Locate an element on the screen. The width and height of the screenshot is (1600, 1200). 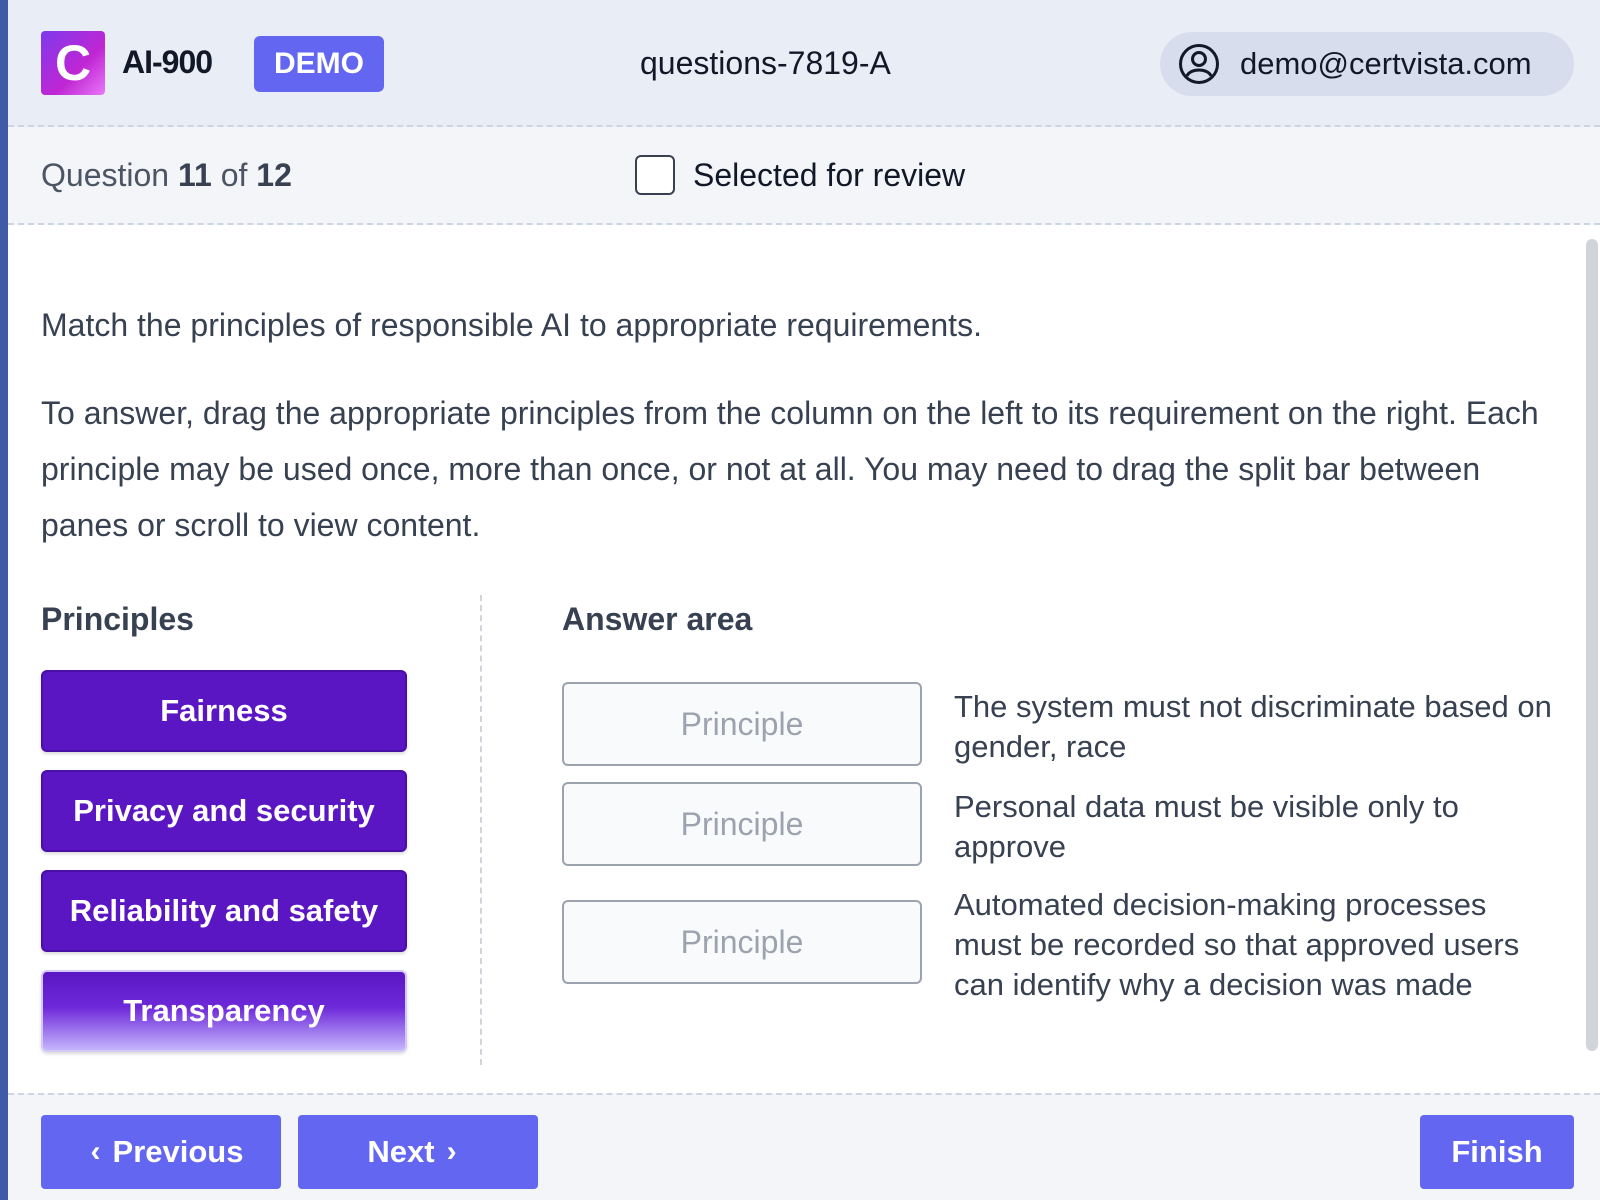
pane-split-bar is located at coordinates (481, 830).